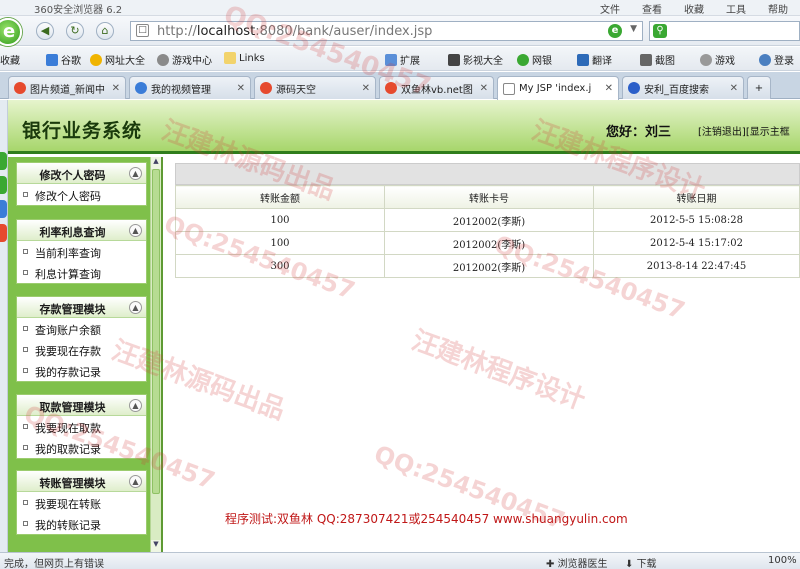 This screenshot has height=569, width=800. Describe the element at coordinates (81, 349) in the screenshot. I see `menu-item-deposit-now: 我要现在存款` at that location.